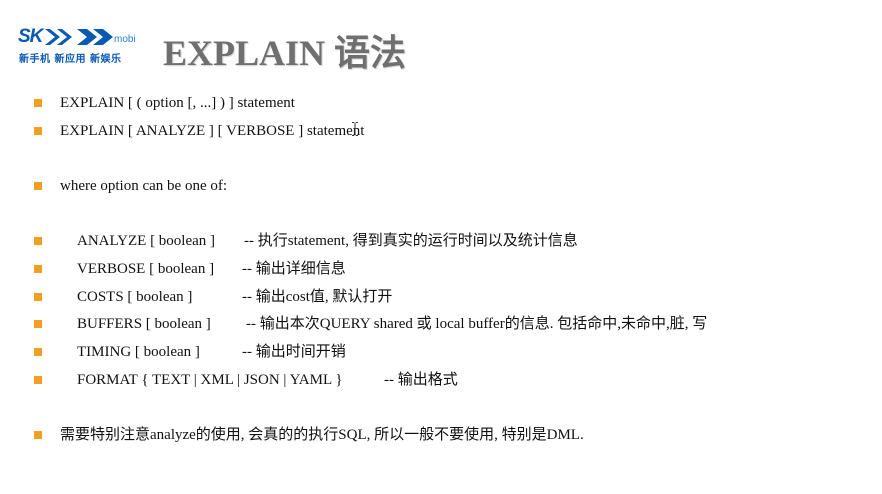  I want to click on option-name: BUFFERS [ boolean ], so click(144, 324).